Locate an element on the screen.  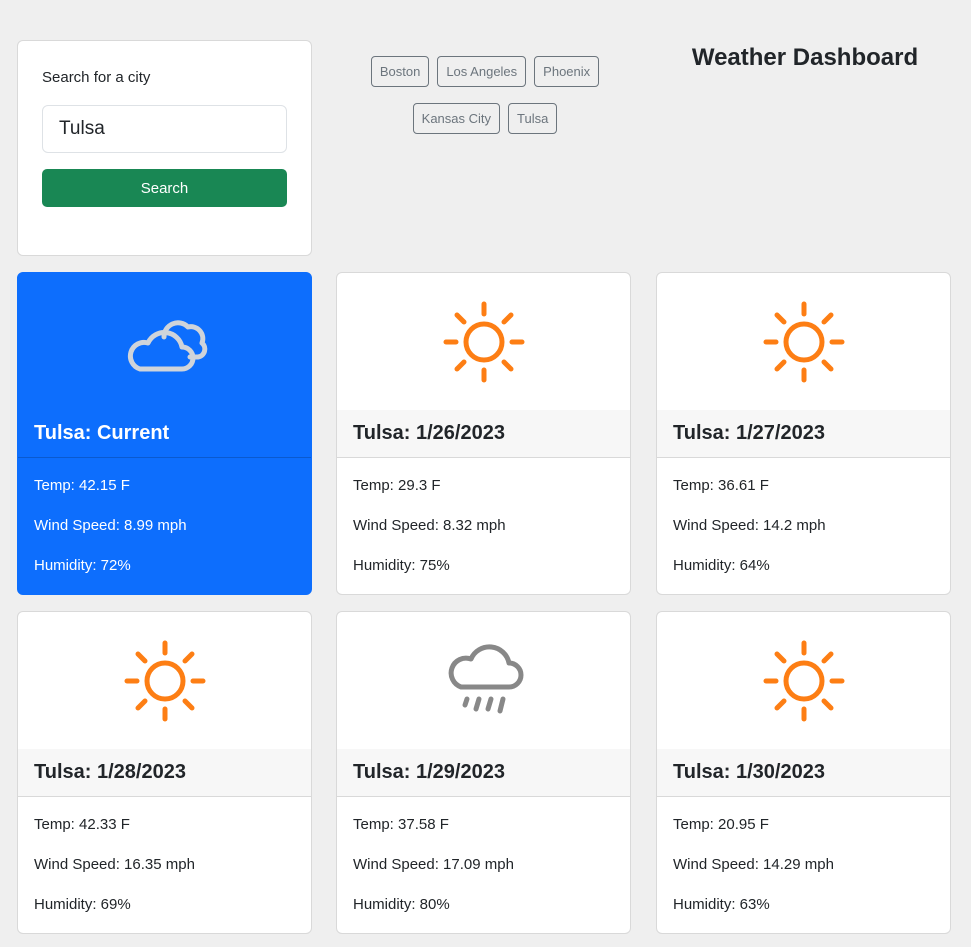
card-header: Tulsa: 1/28/2023 is located at coordinates (164, 773).